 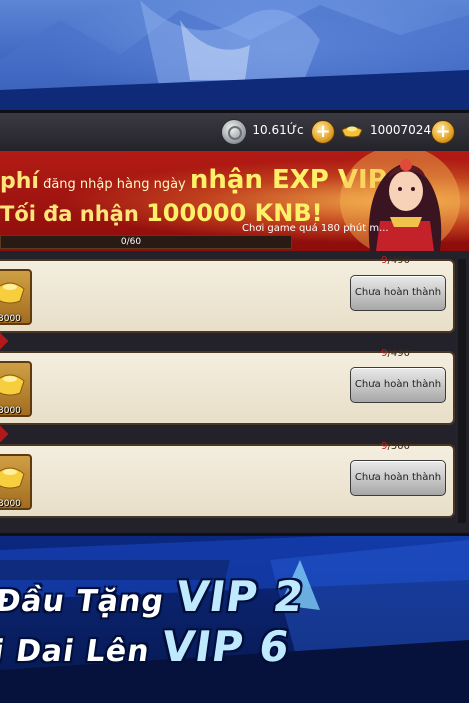 What do you see at coordinates (147, 646) in the screenshot?
I see `slogan-line-2: i Dai Lên VIP 6` at bounding box center [147, 646].